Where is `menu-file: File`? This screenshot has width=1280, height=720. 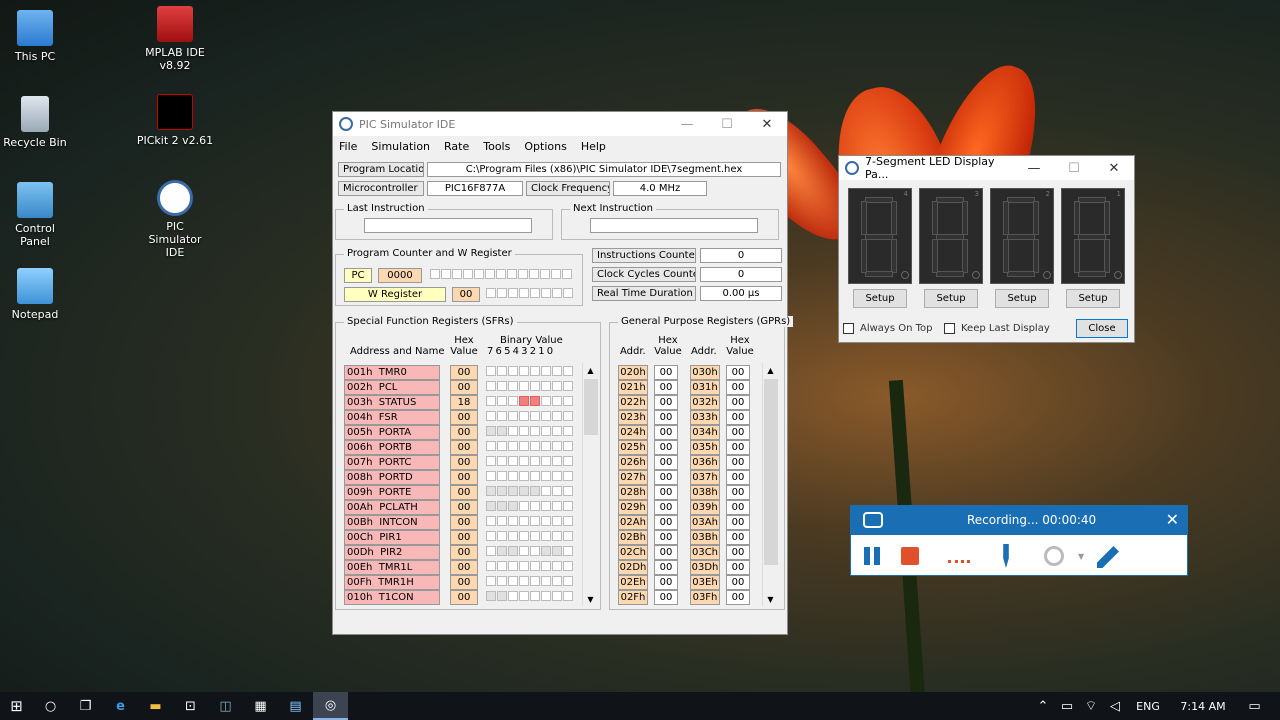 menu-file: File is located at coordinates (348, 146).